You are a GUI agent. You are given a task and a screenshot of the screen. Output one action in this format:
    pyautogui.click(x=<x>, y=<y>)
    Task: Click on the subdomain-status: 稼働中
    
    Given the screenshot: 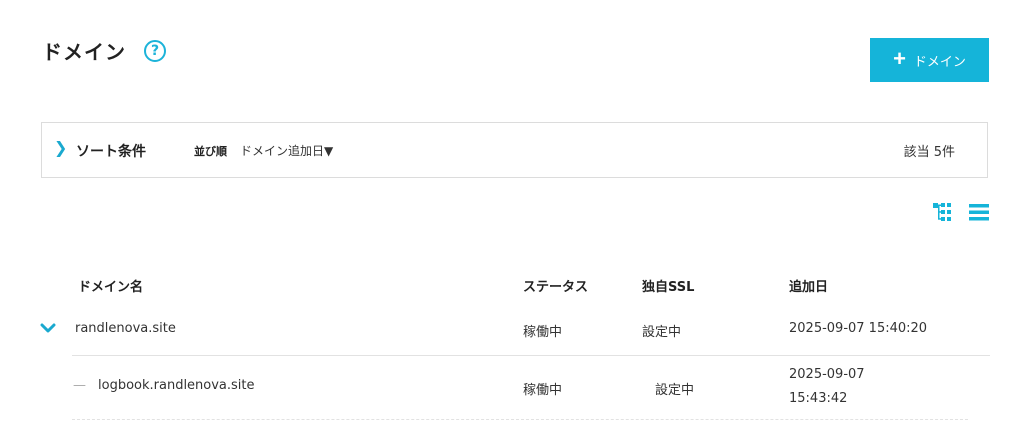 What is the action you would take?
    pyautogui.click(x=543, y=390)
    